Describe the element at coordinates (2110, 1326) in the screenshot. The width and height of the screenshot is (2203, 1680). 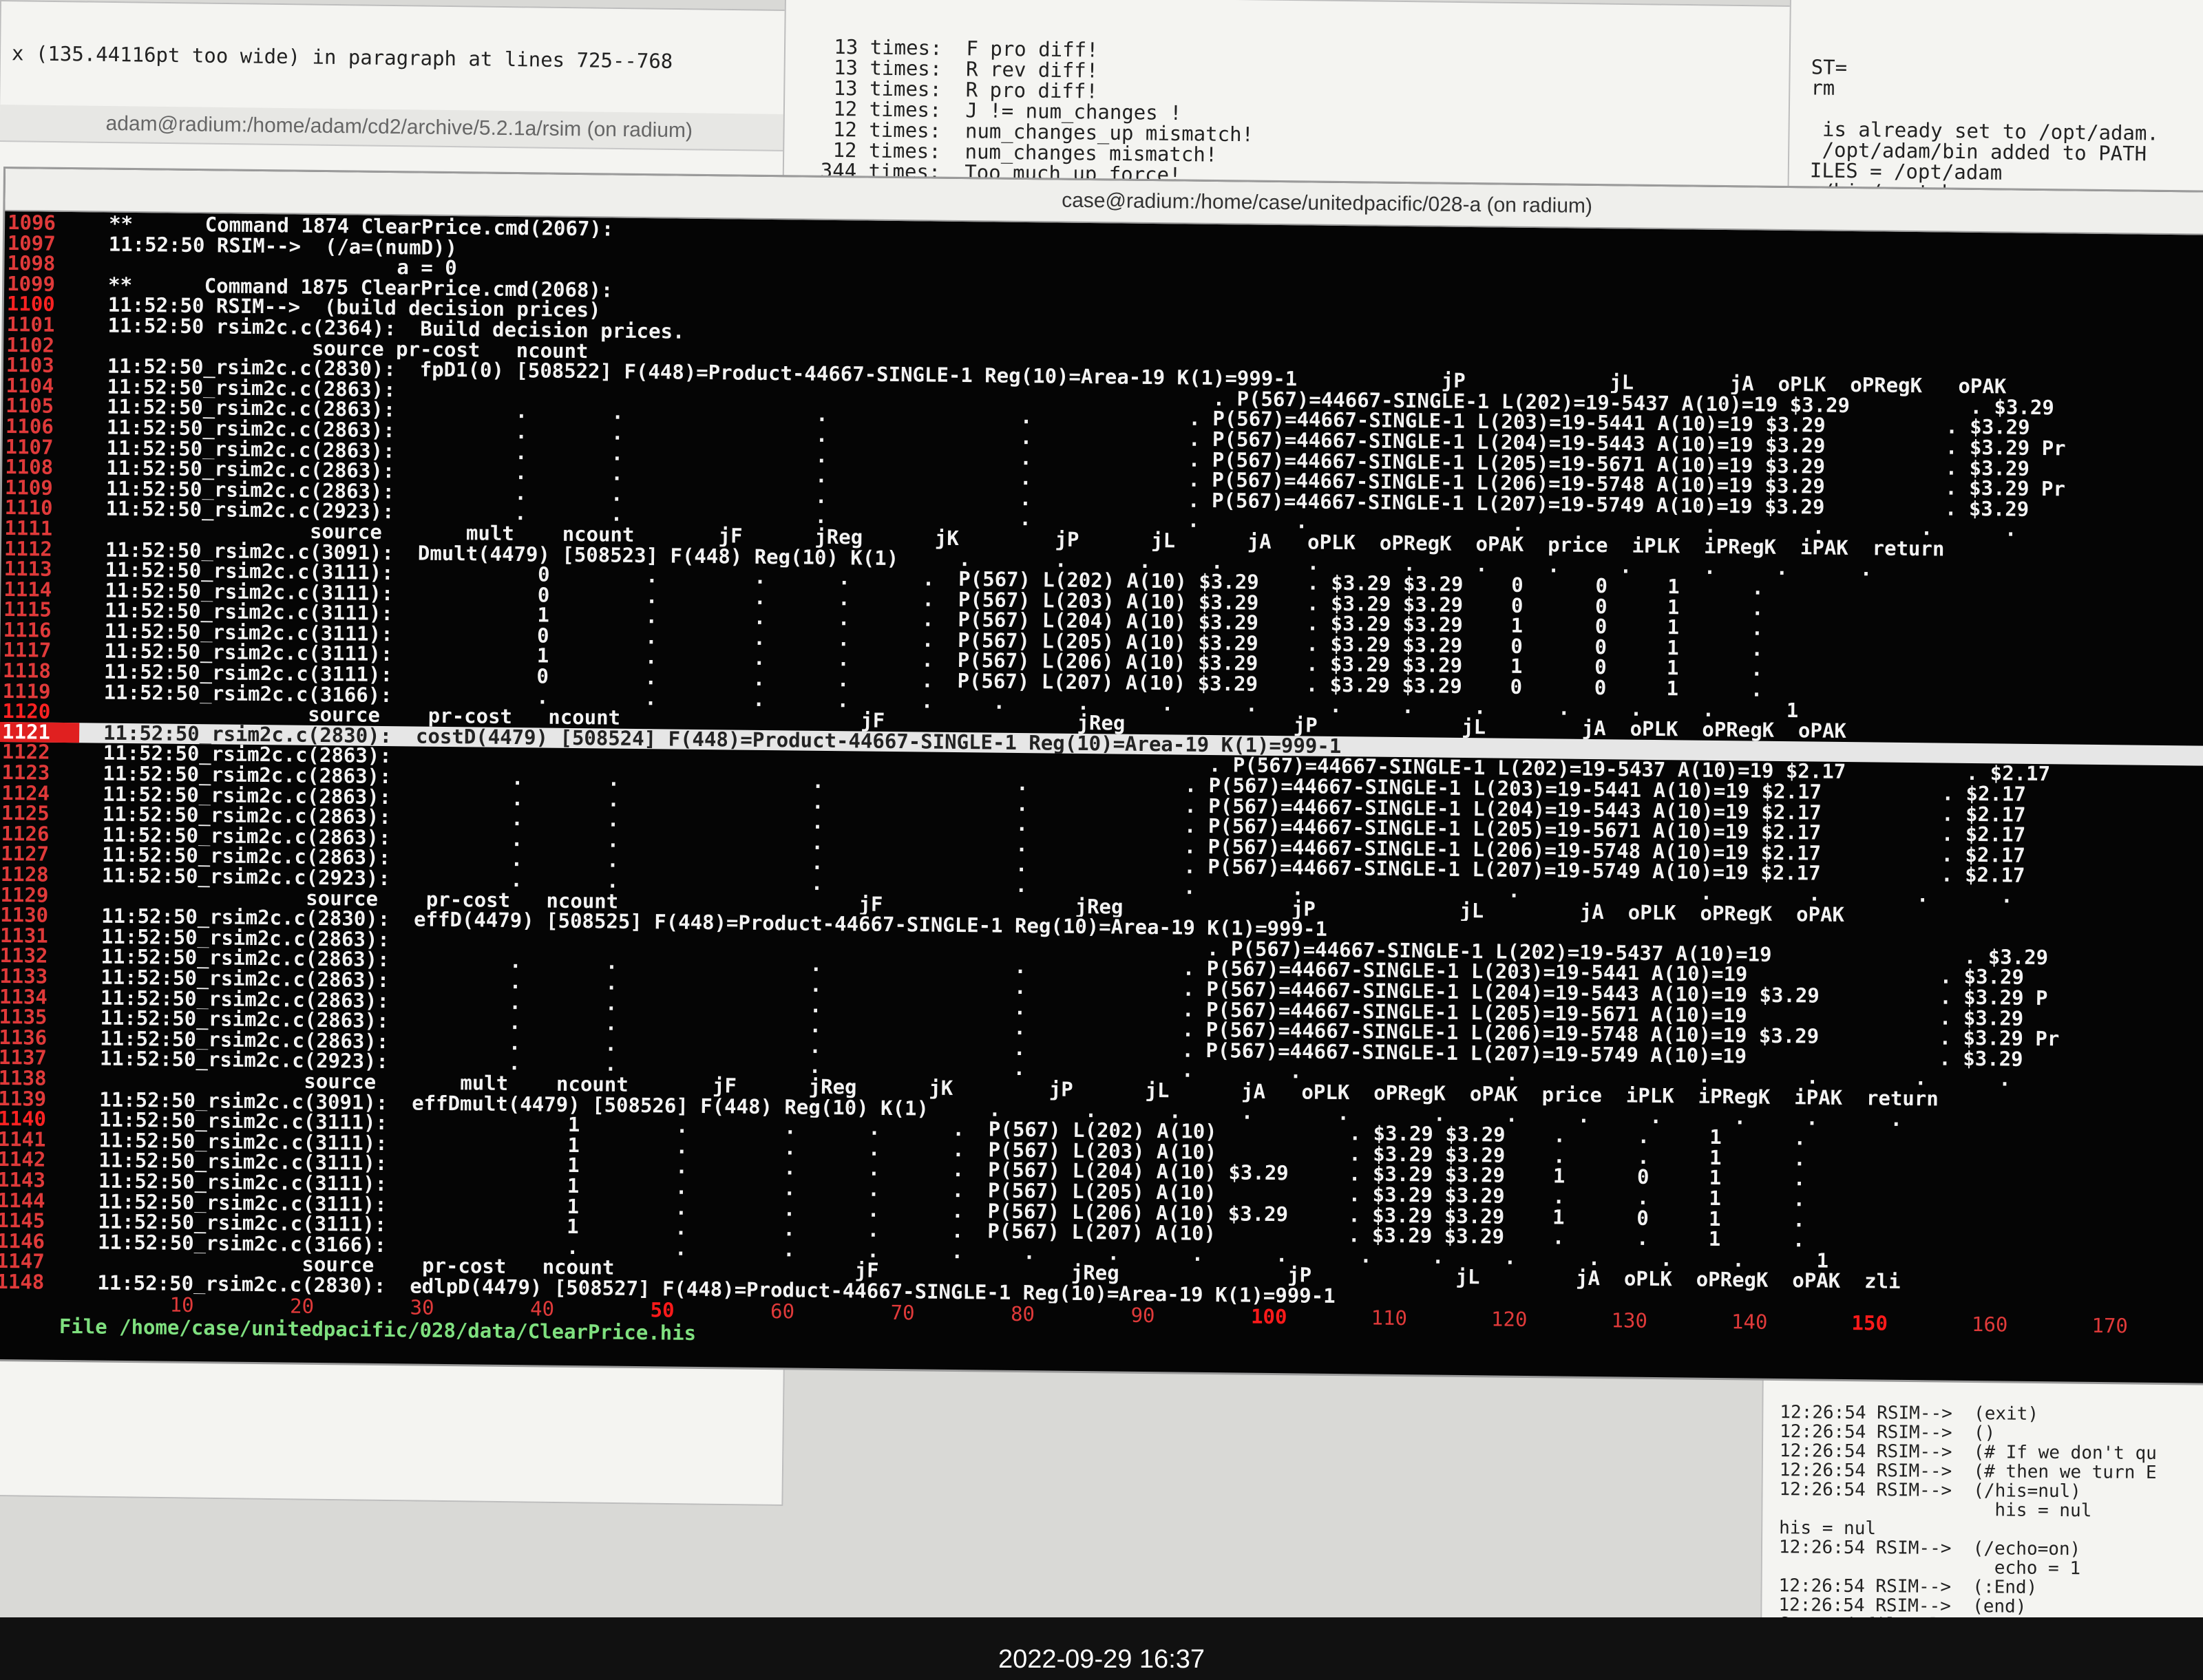
I see `ruler-mark: 170` at that location.